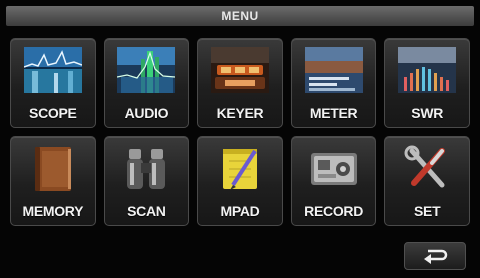 The height and width of the screenshot is (278, 480). What do you see at coordinates (240, 113) in the screenshot?
I see `menu-label-keyer: KEYER` at bounding box center [240, 113].